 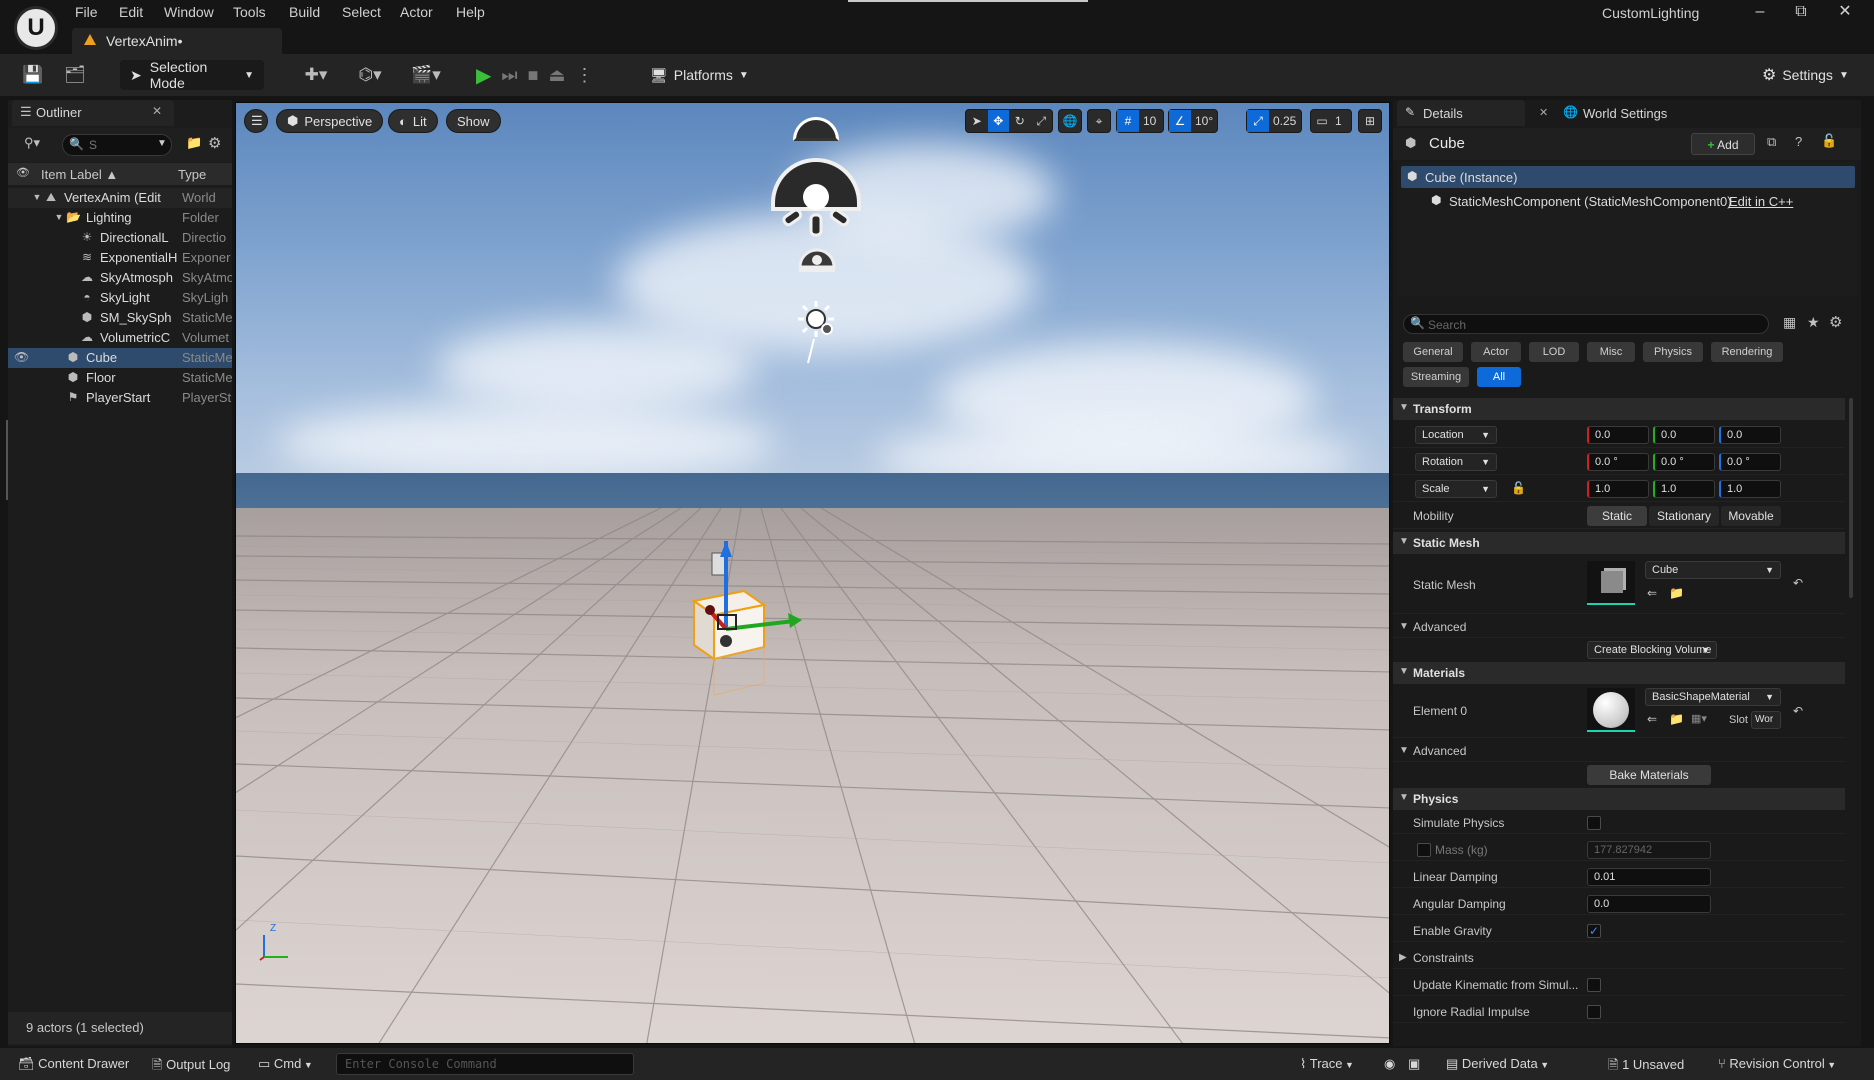 I want to click on filter-actor-button: Actor, so click(x=1496, y=352).